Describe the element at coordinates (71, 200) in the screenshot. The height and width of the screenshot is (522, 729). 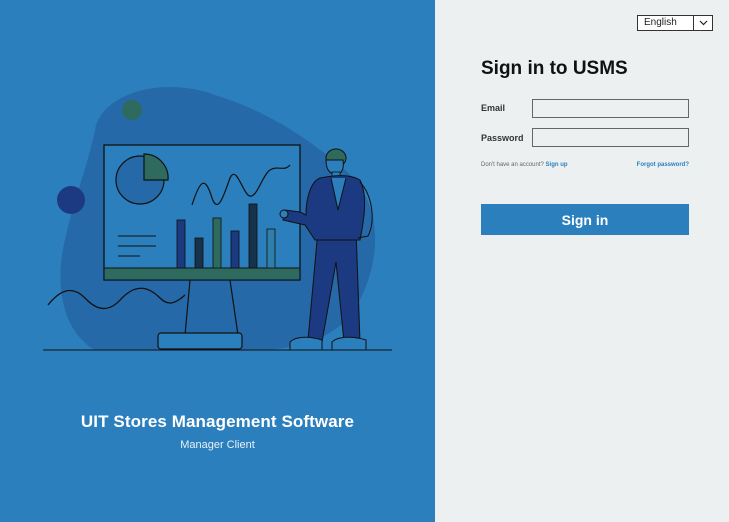
I see `navy-dot` at that location.